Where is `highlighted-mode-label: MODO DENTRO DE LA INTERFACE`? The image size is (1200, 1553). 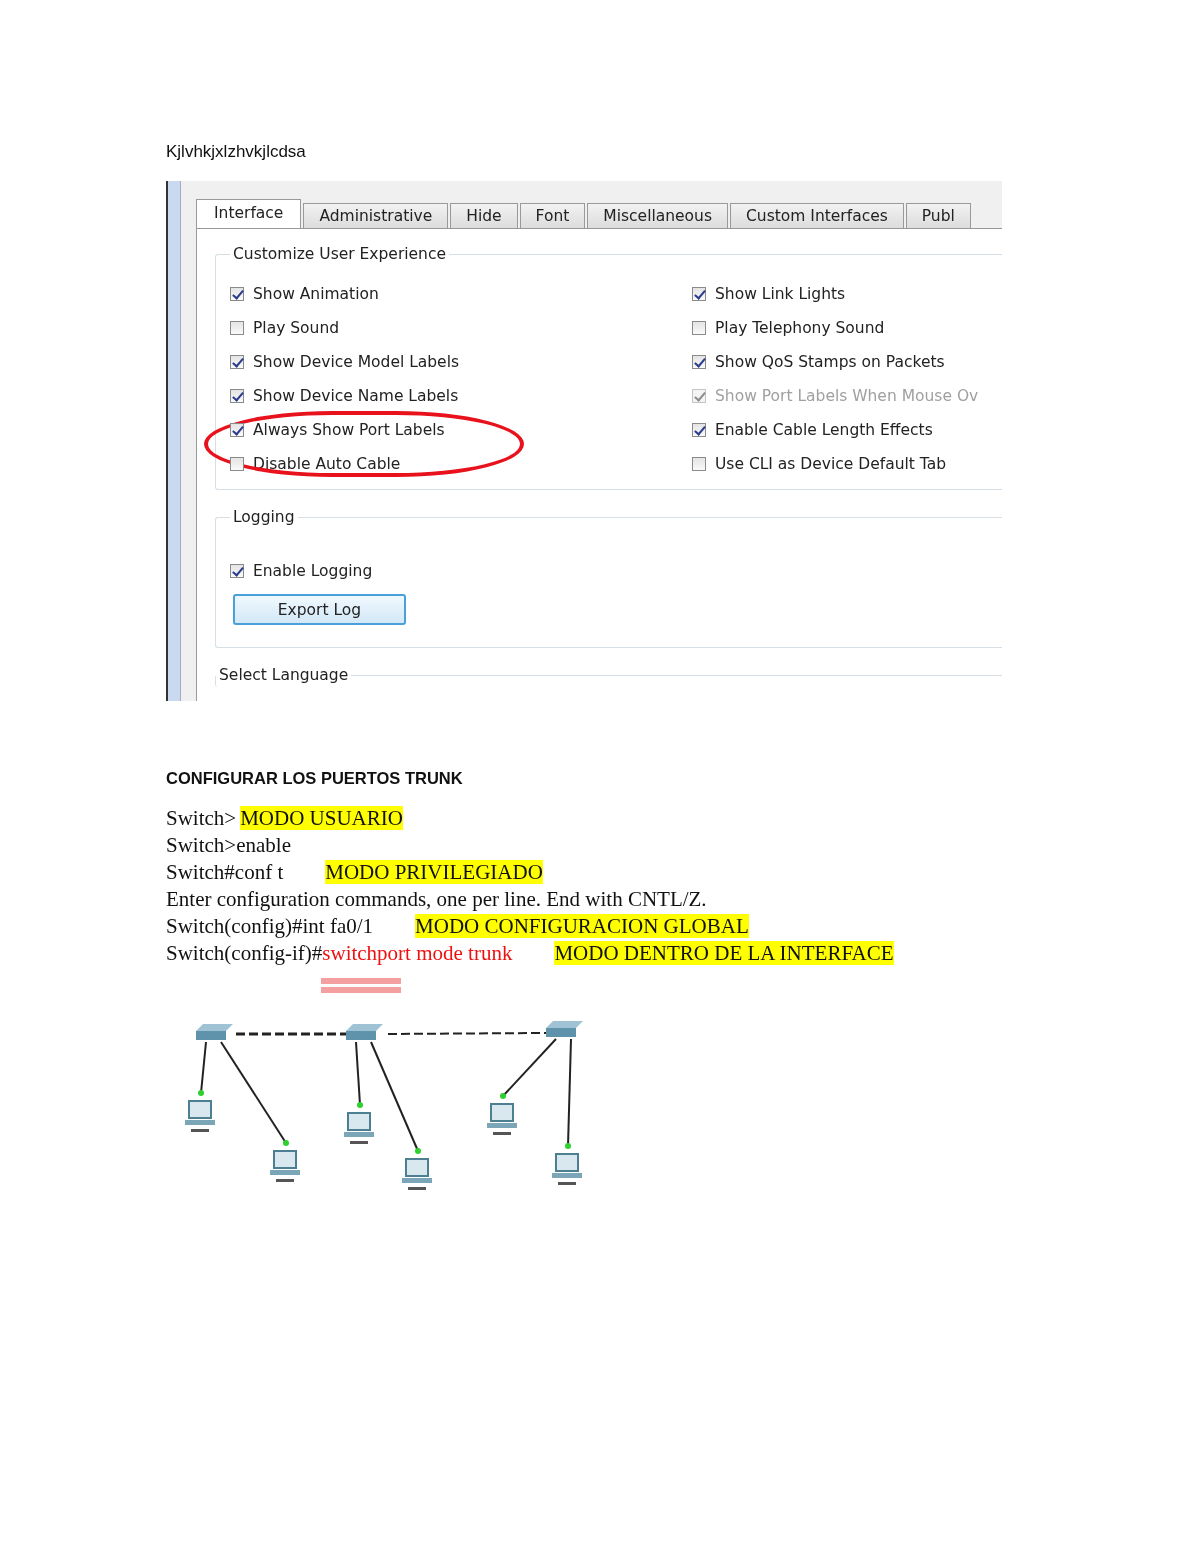
highlighted-mode-label: MODO DENTRO DE LA INTERFACE is located at coordinates (724, 953).